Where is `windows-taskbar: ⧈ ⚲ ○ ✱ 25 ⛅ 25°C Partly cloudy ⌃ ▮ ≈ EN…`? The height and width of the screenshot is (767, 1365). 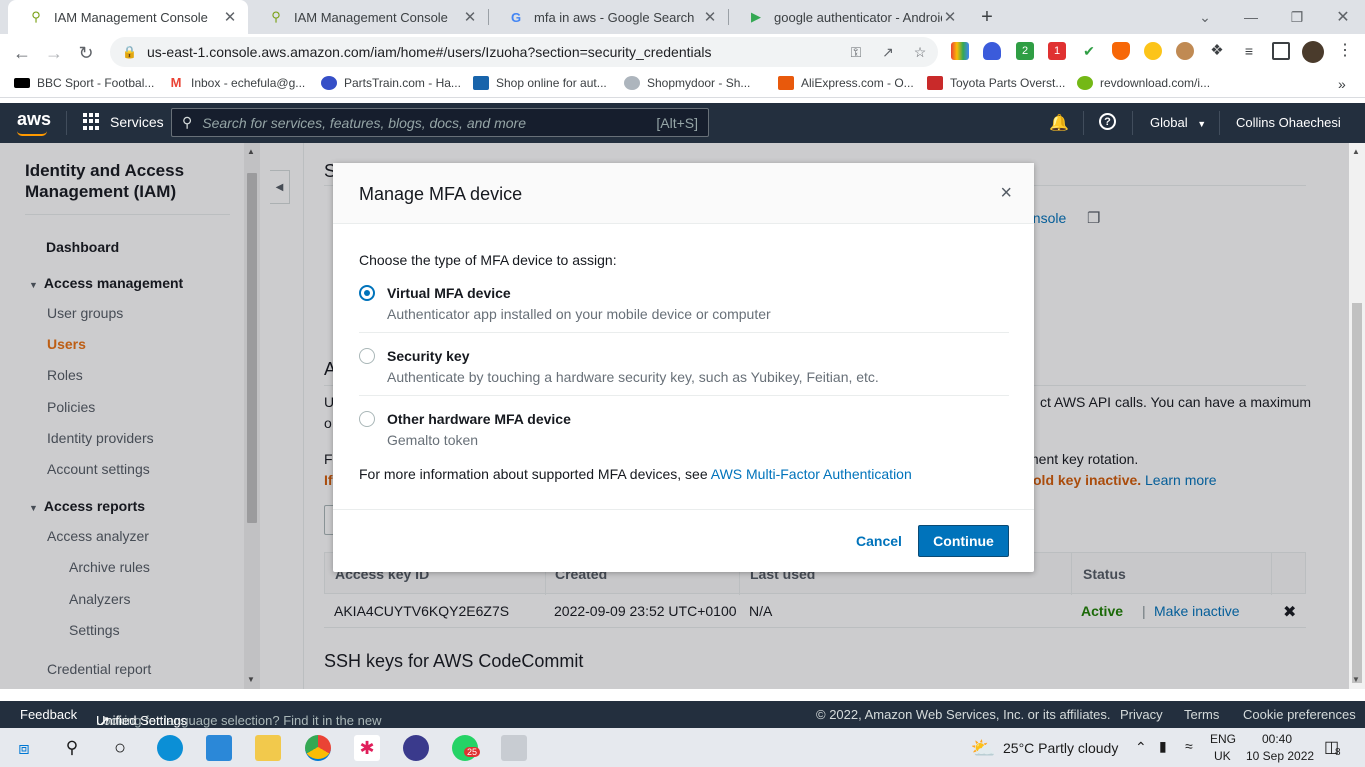 windows-taskbar: ⧈ ⚲ ○ ✱ 25 ⛅ 25°C Partly cloudy ⌃ ▮ ≈ EN… is located at coordinates (682, 747).